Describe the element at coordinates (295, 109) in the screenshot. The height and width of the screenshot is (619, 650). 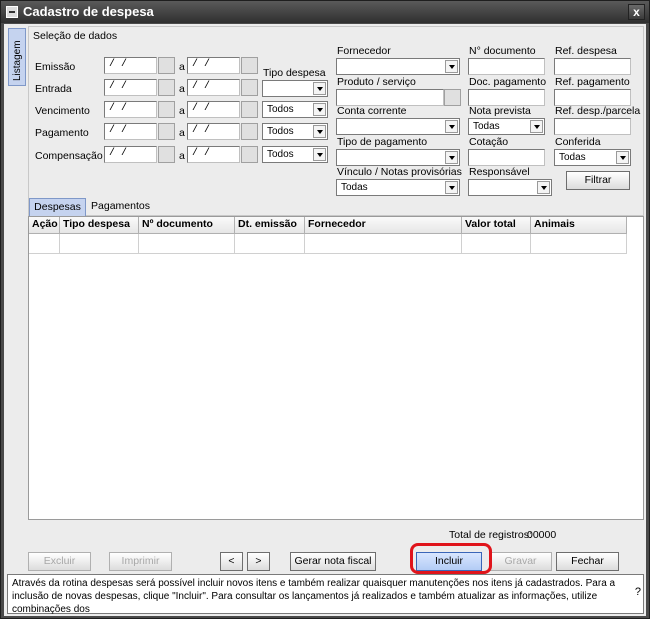
I see `vencimento-select: Todos` at that location.